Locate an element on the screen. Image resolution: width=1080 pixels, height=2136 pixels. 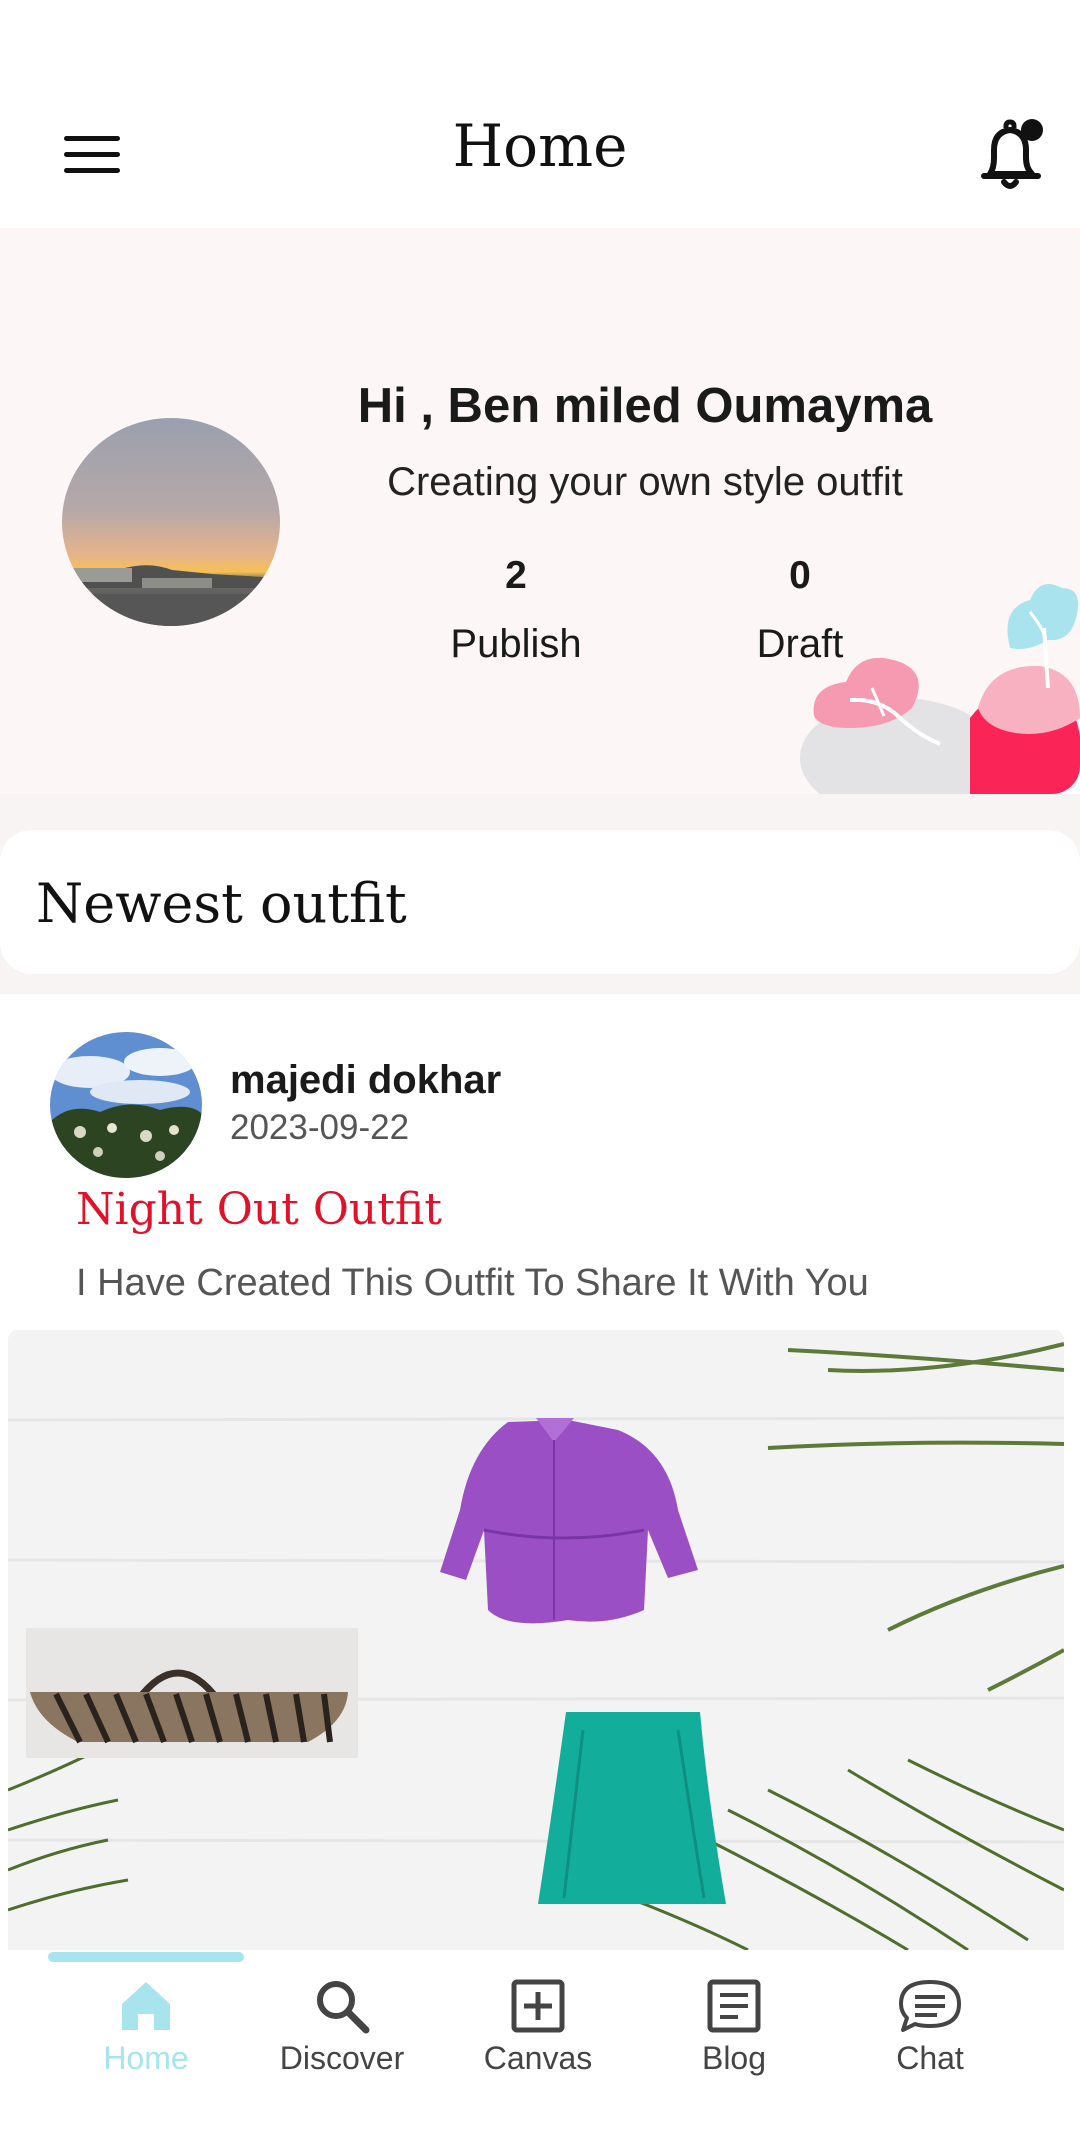
tab-discover: Discover is located at coordinates (342, 2027).